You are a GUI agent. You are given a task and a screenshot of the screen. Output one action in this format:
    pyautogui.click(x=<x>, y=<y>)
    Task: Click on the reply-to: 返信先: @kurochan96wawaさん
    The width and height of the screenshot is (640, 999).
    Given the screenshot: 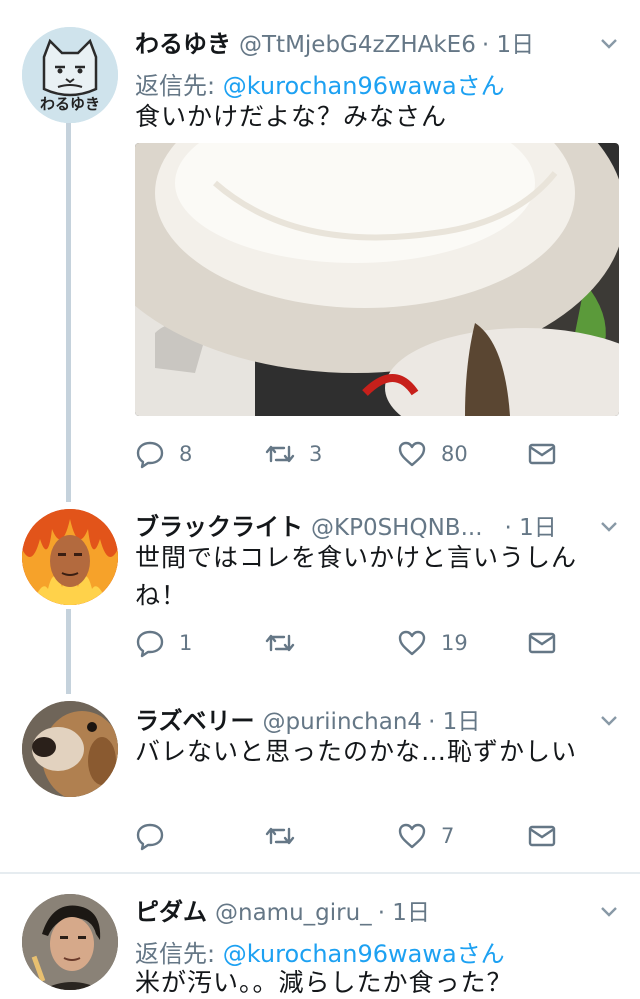 What is the action you would take?
    pyautogui.click(x=320, y=83)
    